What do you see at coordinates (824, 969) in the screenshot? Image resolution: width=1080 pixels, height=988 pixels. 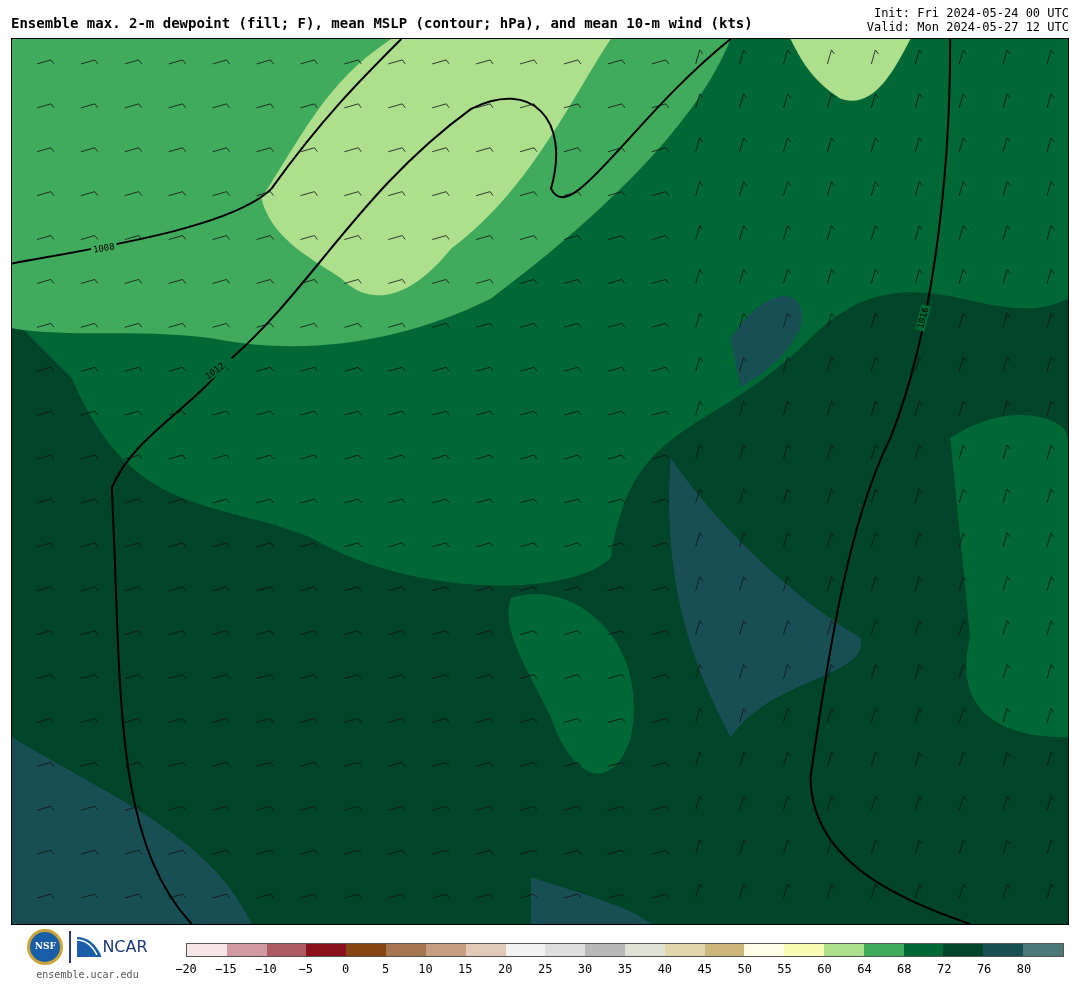 I see `tick-label: 60` at bounding box center [824, 969].